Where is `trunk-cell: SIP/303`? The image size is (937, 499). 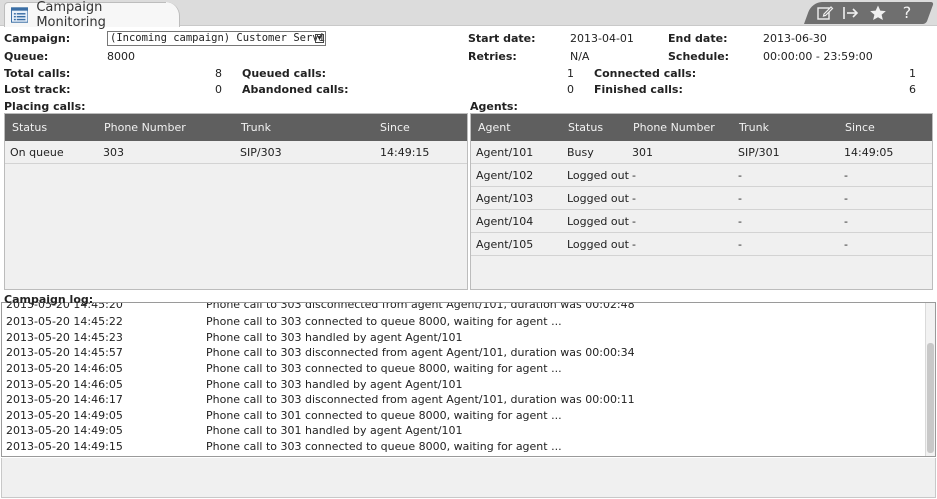 trunk-cell: SIP/303 is located at coordinates (261, 152).